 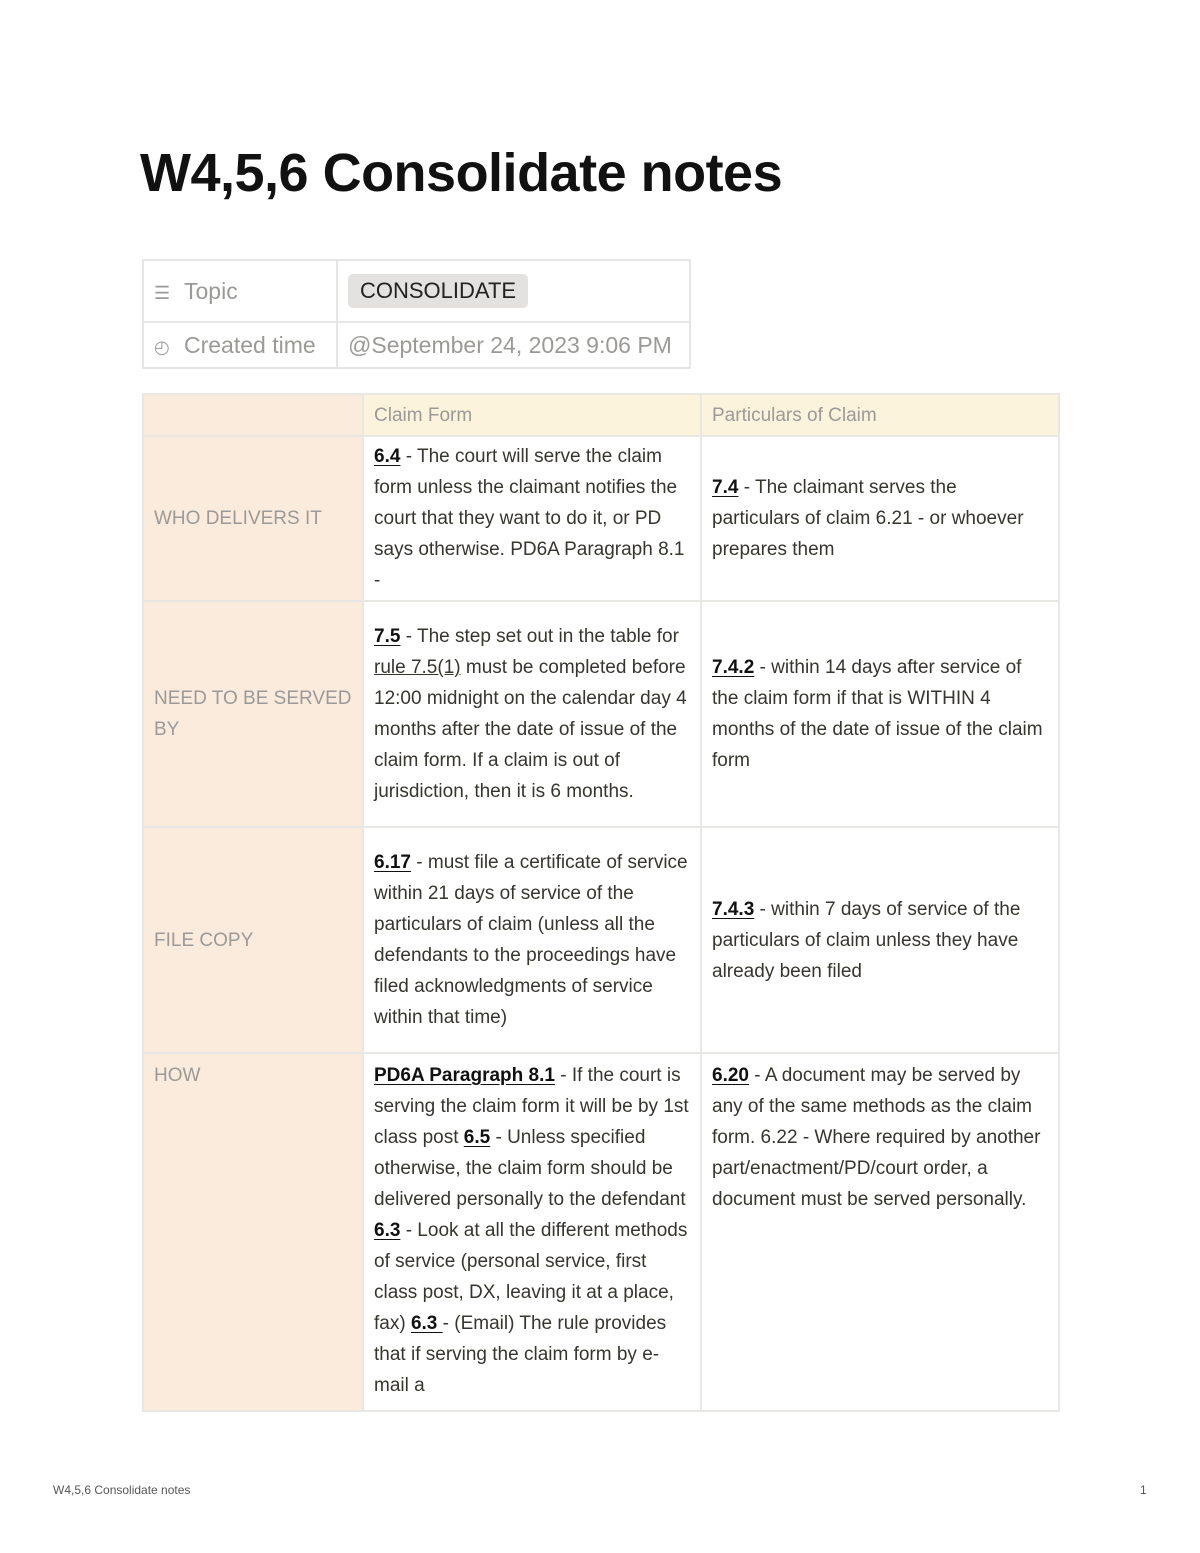 I want to click on rule-ref: PD6A Paragraph 8.1, so click(x=464, y=1075).